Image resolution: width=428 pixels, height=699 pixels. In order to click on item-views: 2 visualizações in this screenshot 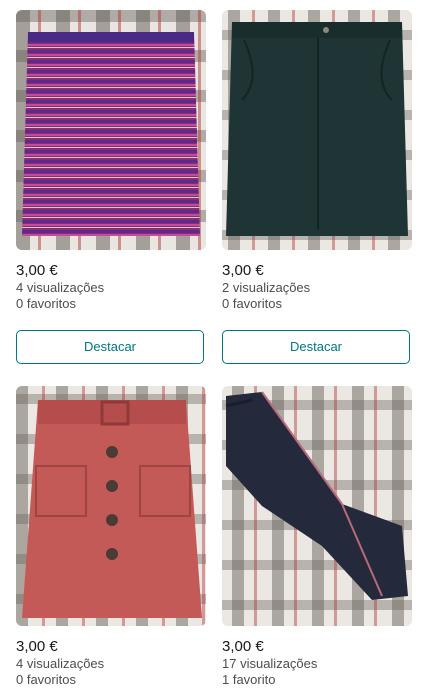, I will do `click(266, 287)`.